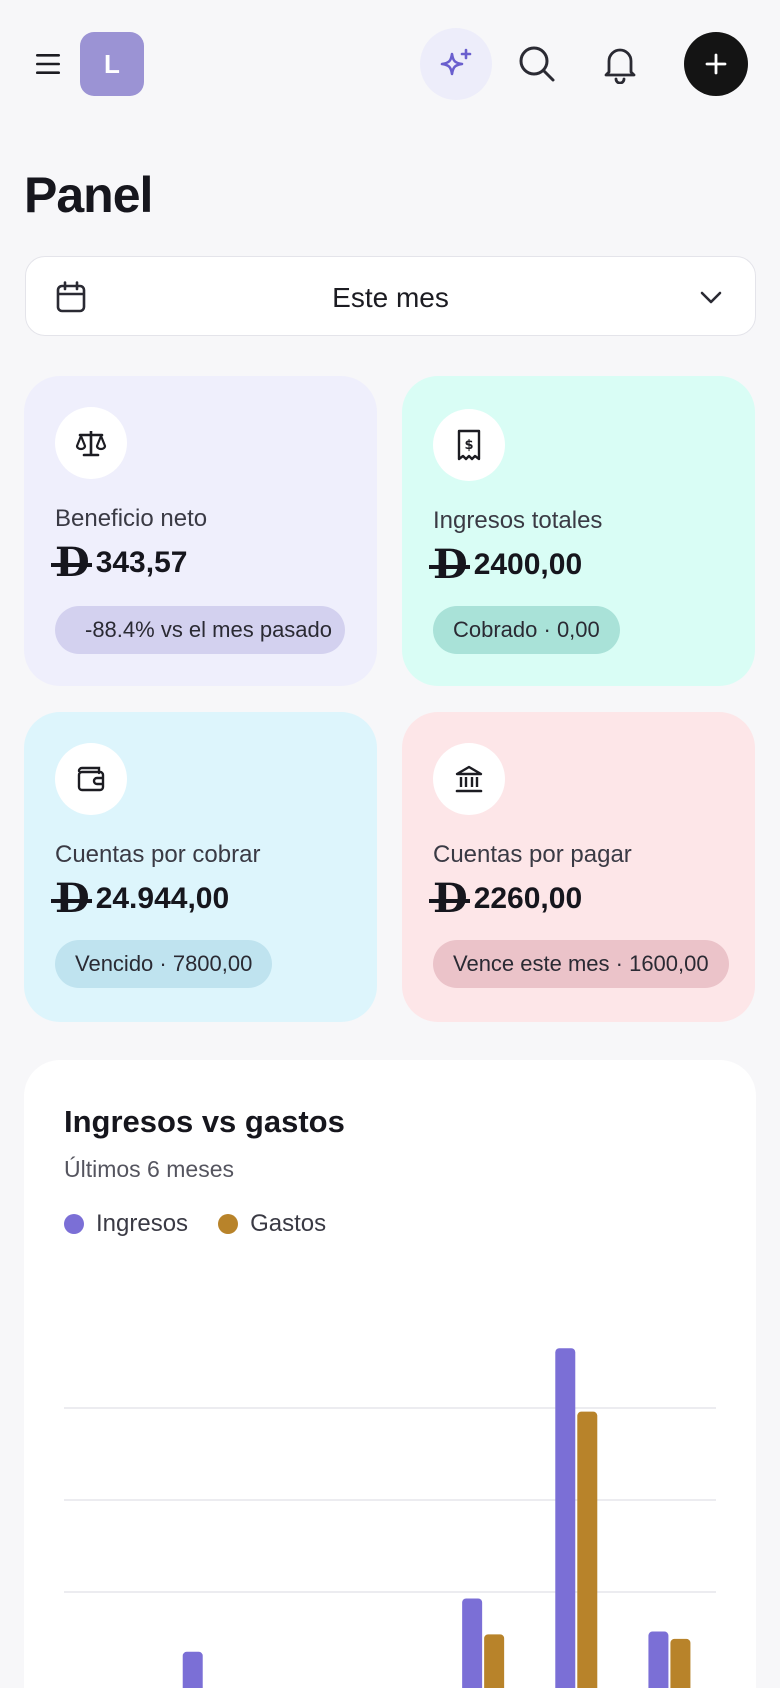 The width and height of the screenshot is (780, 1688). I want to click on period-dropdown: Este mes, so click(390, 296).